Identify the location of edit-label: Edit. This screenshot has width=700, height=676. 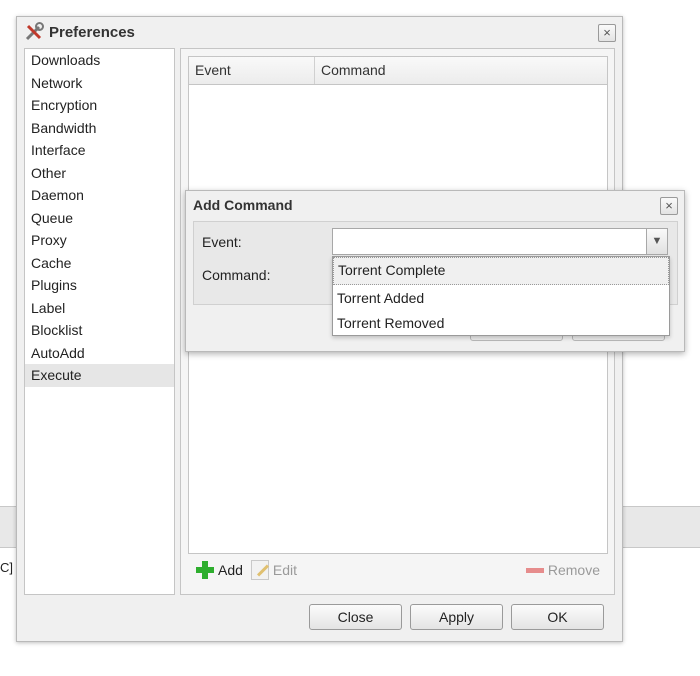
(285, 570).